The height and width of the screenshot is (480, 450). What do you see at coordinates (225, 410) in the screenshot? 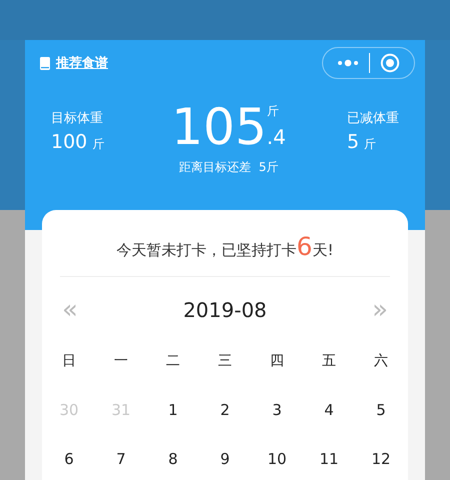
I see `calendar-day: 2` at bounding box center [225, 410].